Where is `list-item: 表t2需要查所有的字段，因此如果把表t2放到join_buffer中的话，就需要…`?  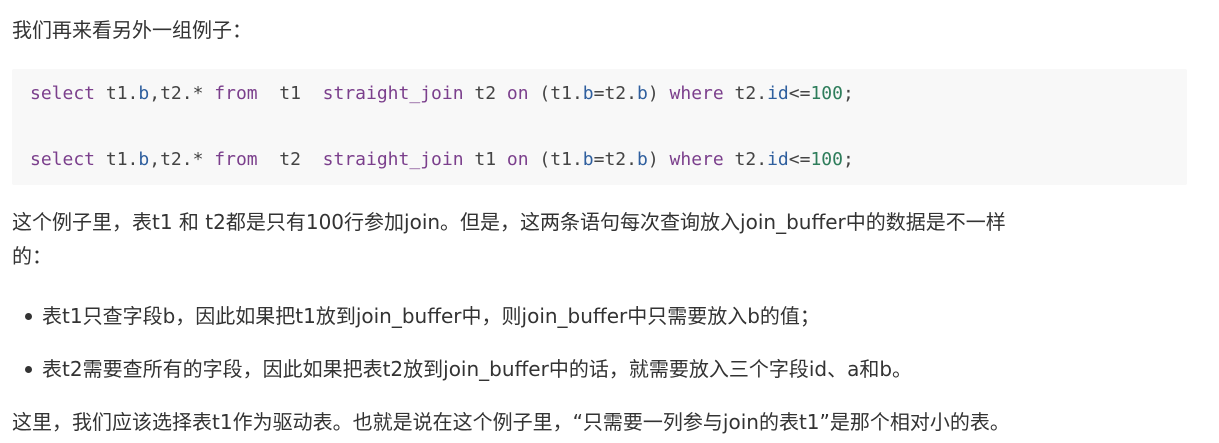 list-item: 表t2需要查所有的字段，因此如果把表t2放到join_buffer中的话，就需要… is located at coordinates (467, 369).